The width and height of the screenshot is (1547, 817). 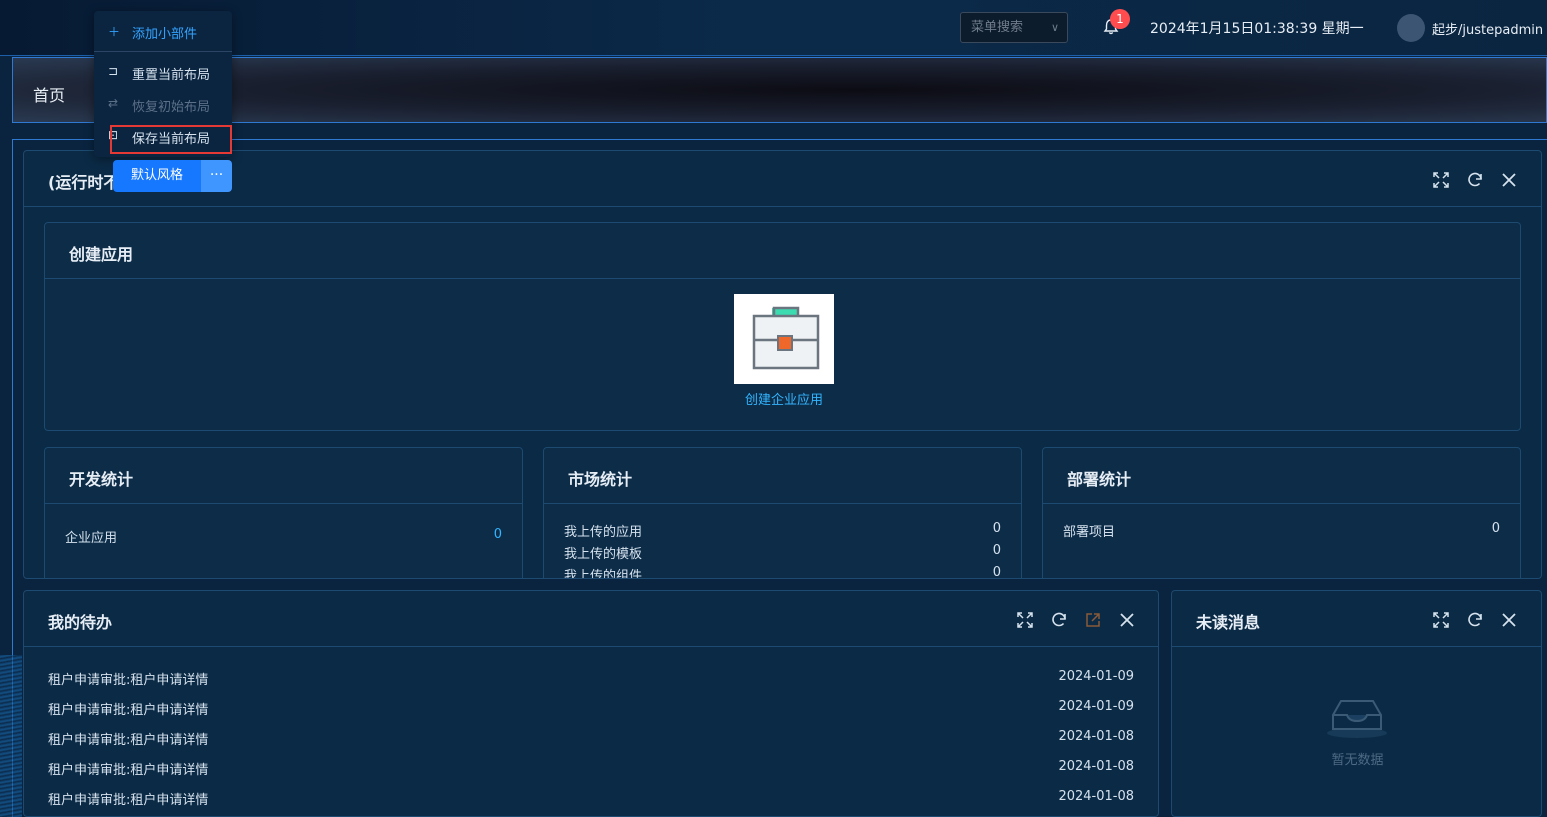 I want to click on panel-header: 我的待办, so click(x=591, y=619).